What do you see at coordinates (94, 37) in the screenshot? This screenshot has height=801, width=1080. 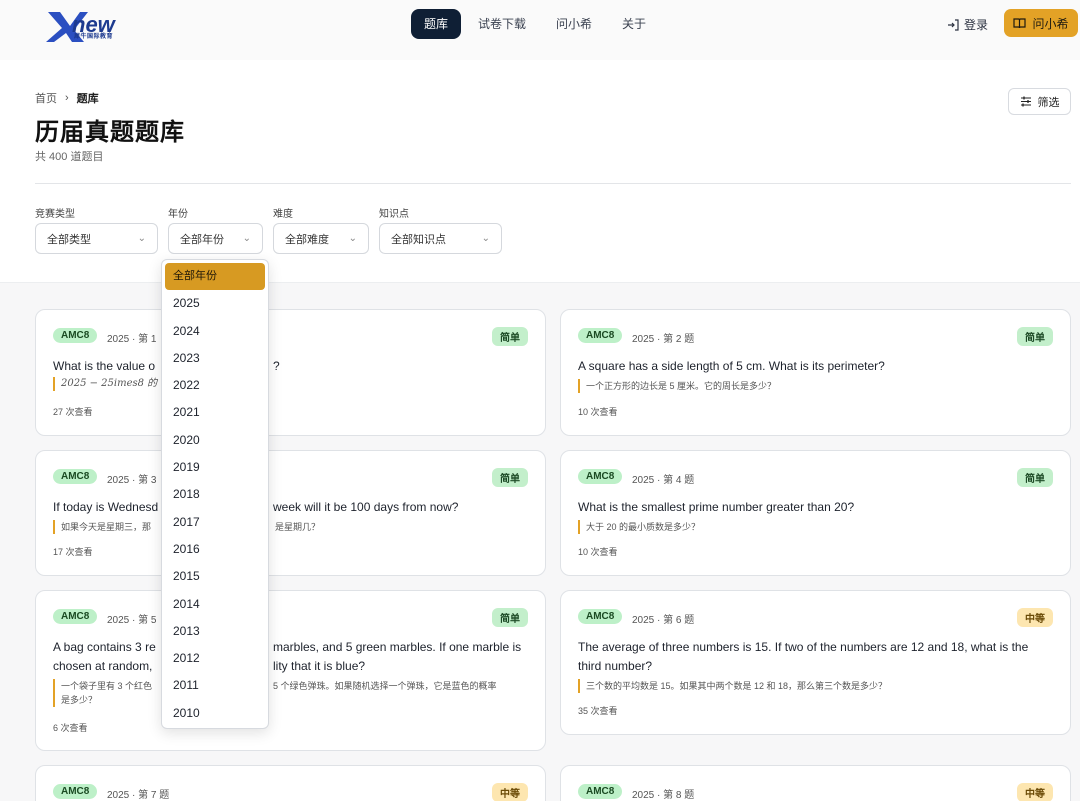 I see `logo-subtitle: 犀牛国际教育` at bounding box center [94, 37].